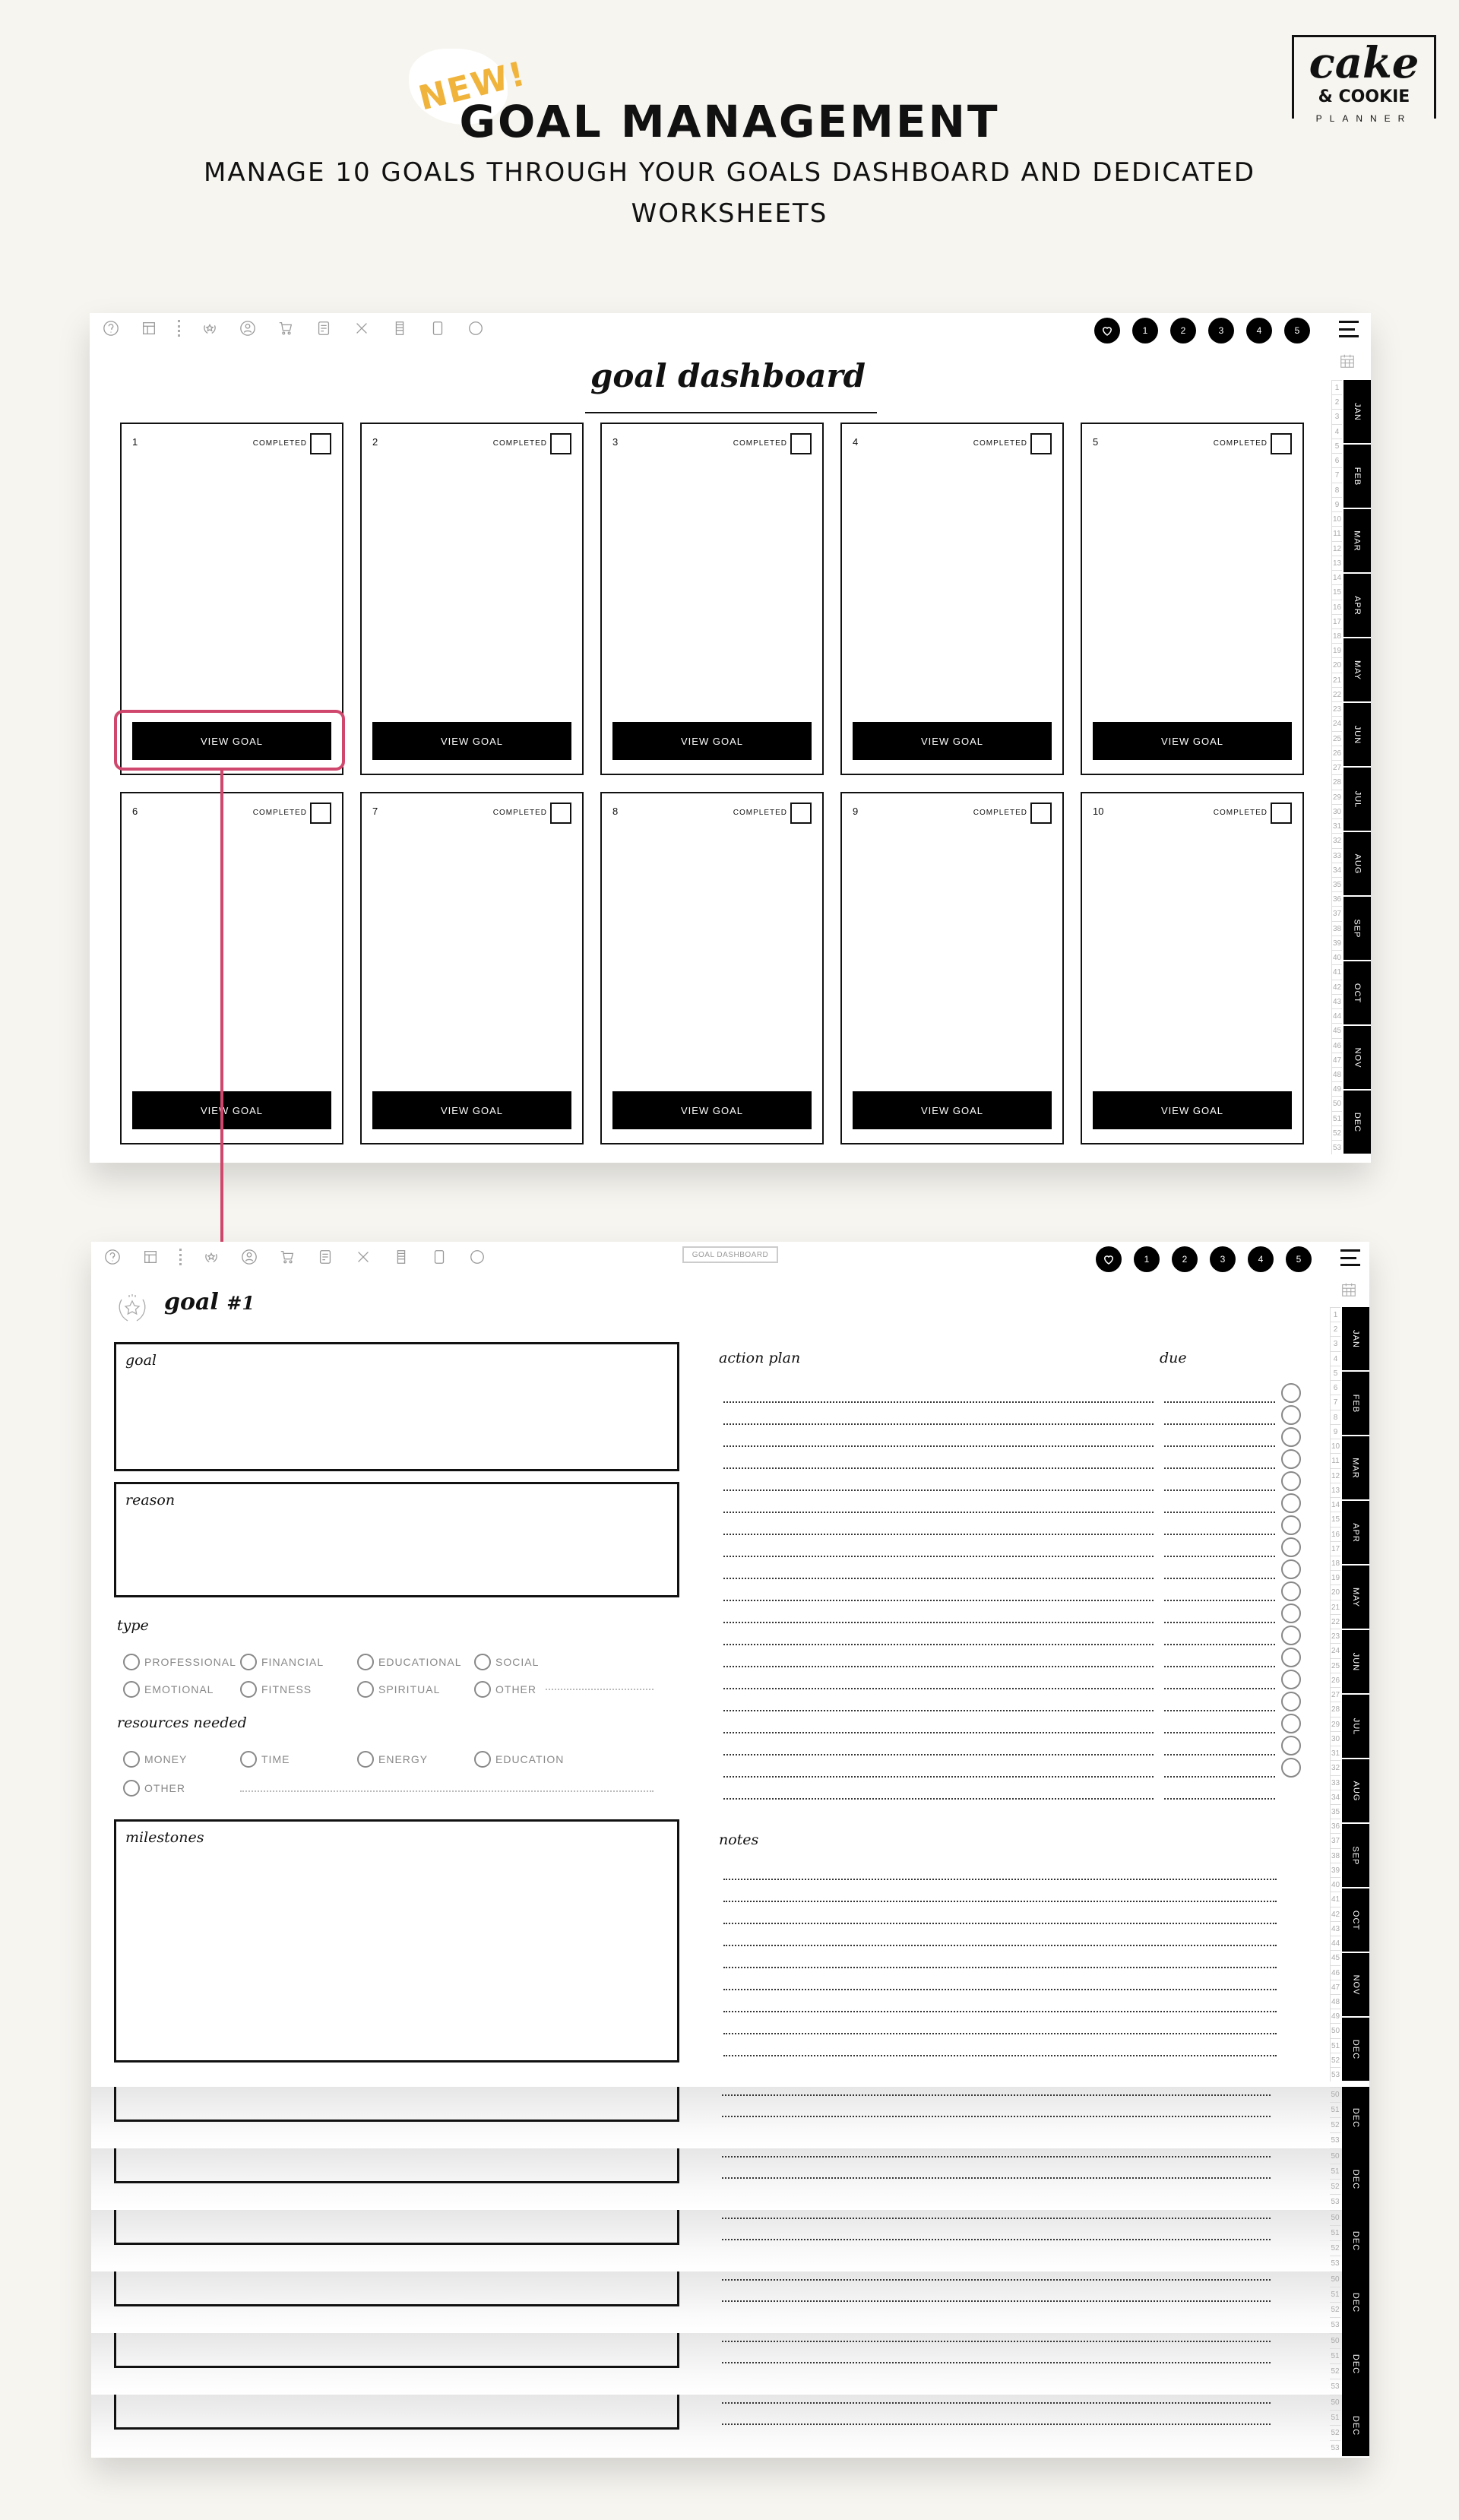 The image size is (1459, 2520). Describe the element at coordinates (1355, 1598) in the screenshot. I see `month-tab-may: MAY` at that location.